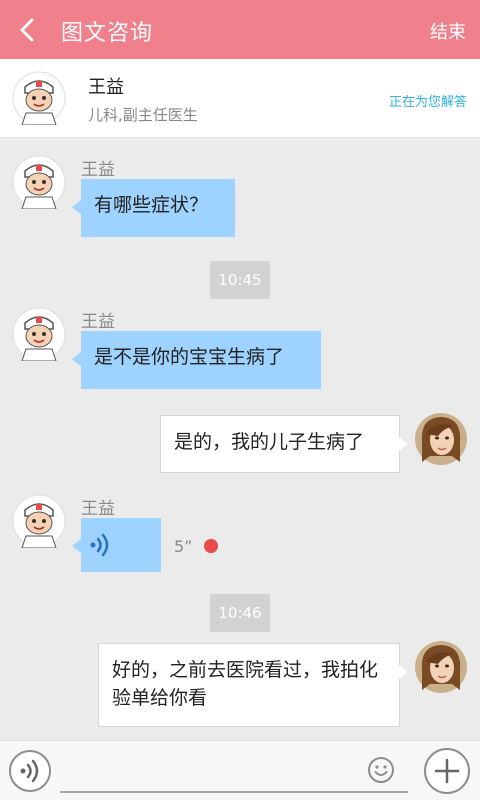 This screenshot has height=800, width=480. I want to click on timestamp: 10:46, so click(240, 613).